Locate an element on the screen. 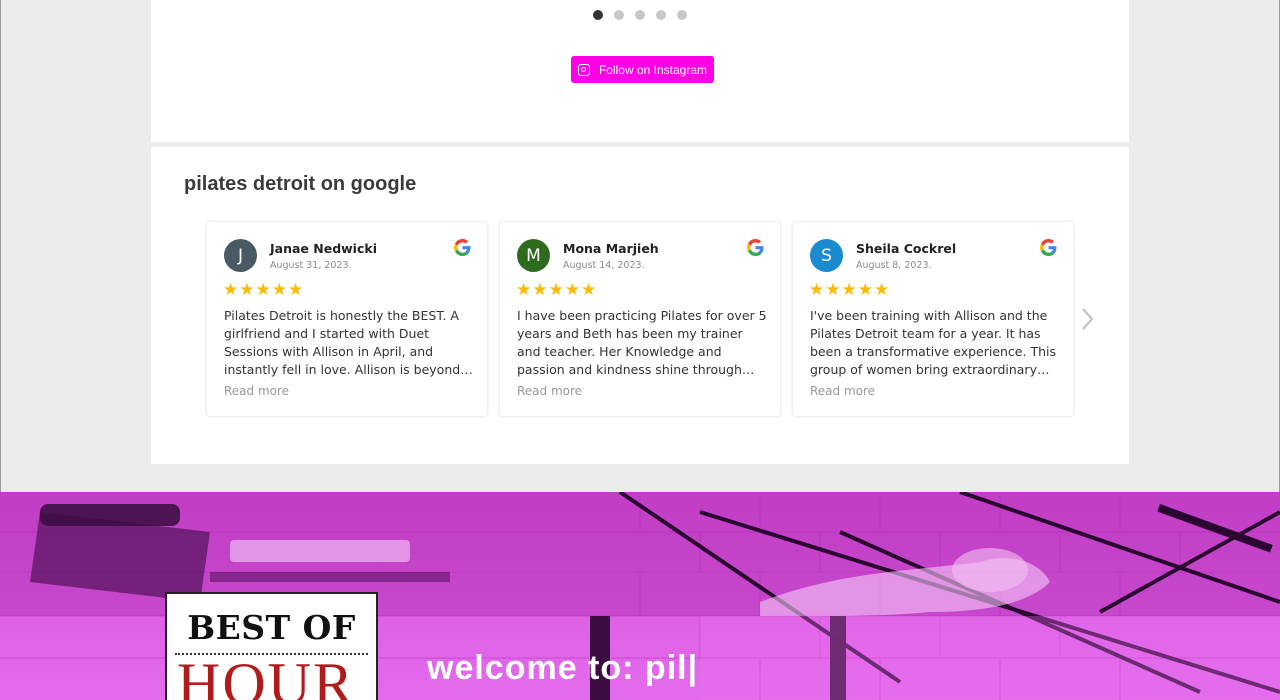 Image resolution: width=1280 pixels, height=700 pixels. follow-instagram-button: Follow on Instagram is located at coordinates (642, 69).